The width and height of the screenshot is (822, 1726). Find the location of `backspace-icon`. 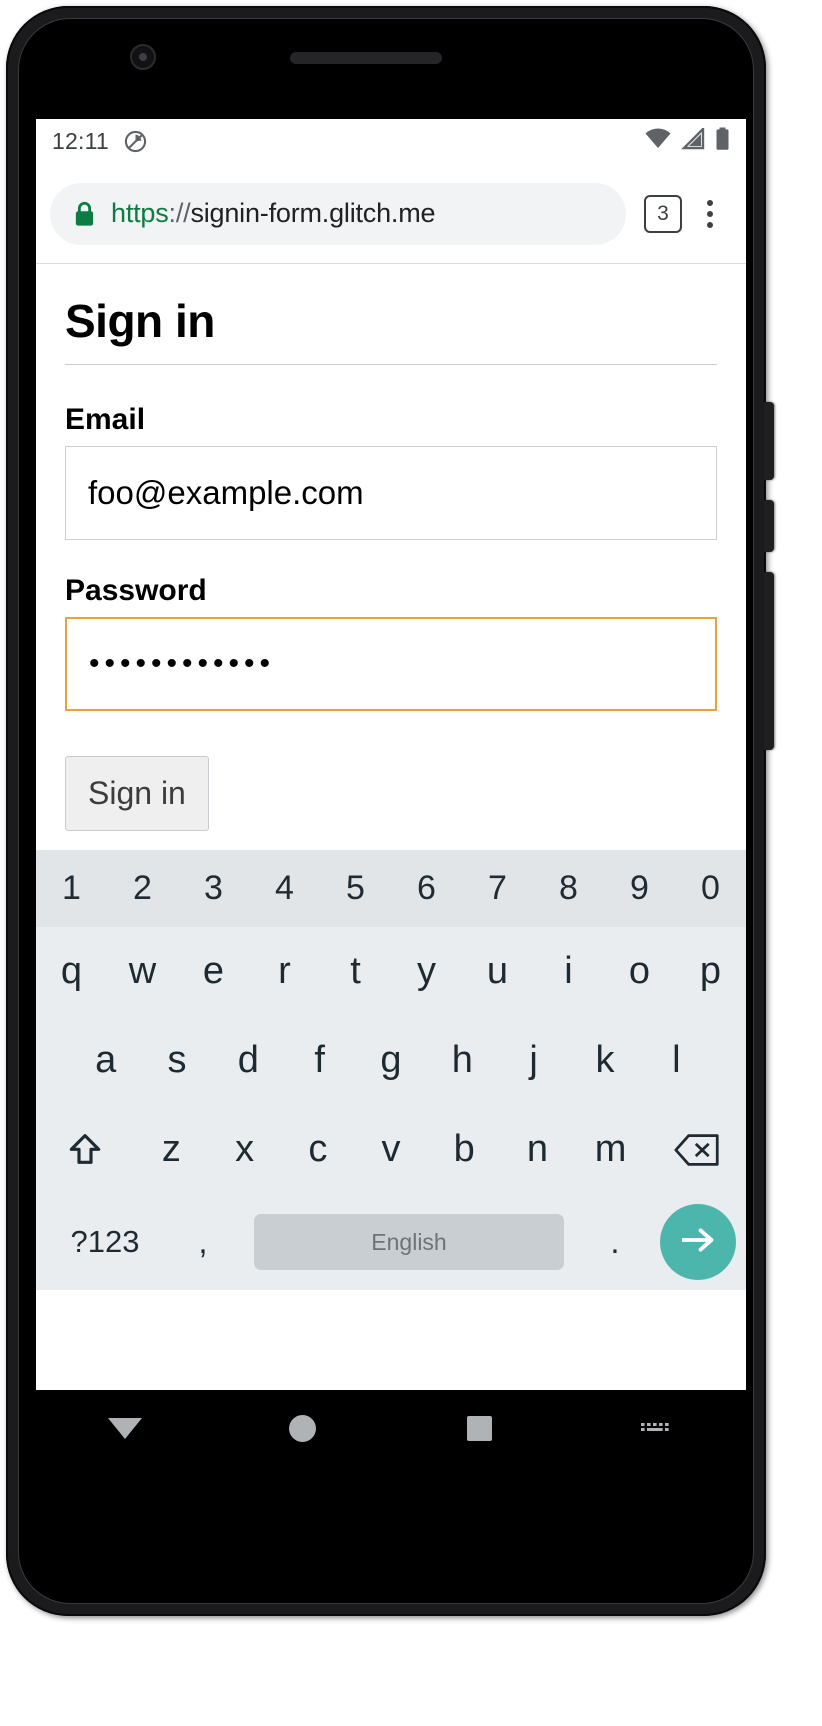

backspace-icon is located at coordinates (696, 1149).